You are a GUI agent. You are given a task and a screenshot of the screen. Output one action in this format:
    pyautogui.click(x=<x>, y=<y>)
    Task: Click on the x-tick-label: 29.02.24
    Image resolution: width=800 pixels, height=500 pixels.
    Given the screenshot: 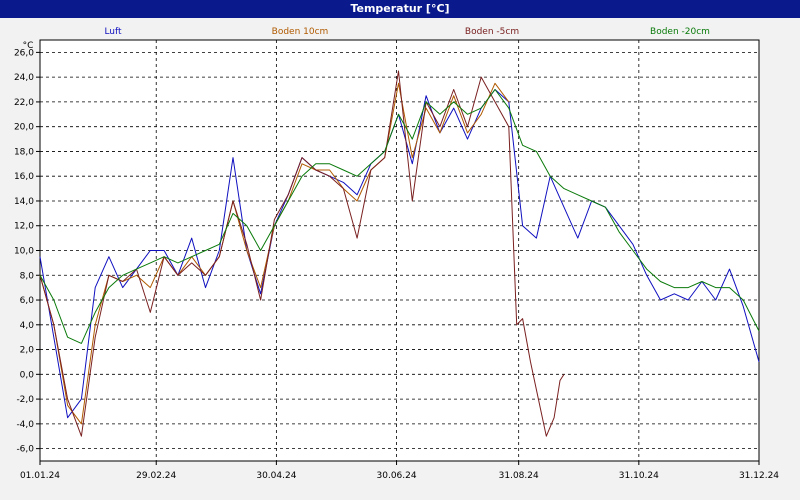 What is the action you would take?
    pyautogui.click(x=156, y=476)
    